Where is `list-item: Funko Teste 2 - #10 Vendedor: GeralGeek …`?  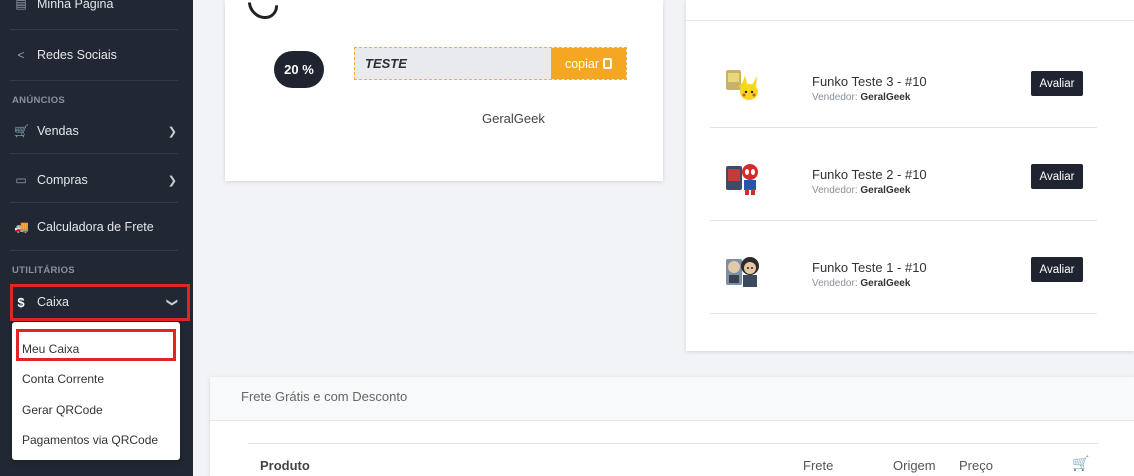 list-item: Funko Teste 2 - #10 Vendedor: GeralGeek … is located at coordinates (903, 174).